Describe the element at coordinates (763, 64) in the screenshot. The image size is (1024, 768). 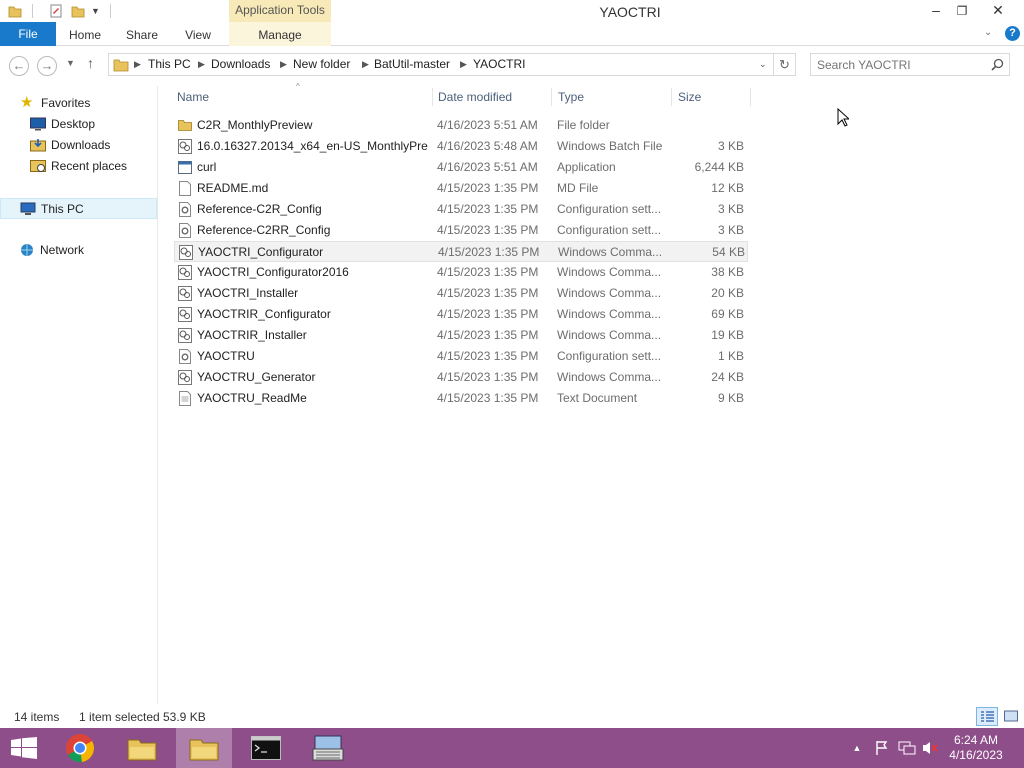
I see `address-dropdown-icon: ⌄` at that location.